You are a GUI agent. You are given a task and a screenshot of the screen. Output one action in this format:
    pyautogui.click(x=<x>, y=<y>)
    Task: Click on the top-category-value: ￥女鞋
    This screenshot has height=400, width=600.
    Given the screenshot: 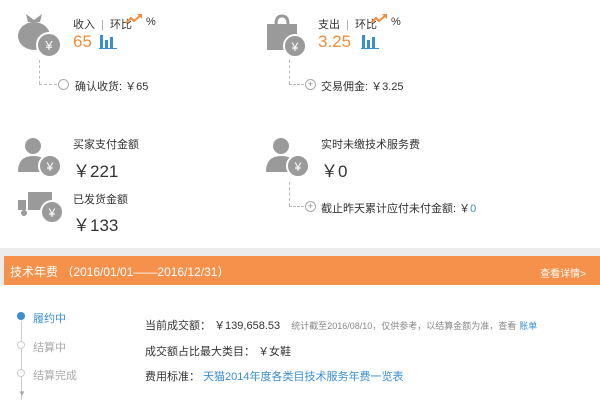 What is the action you would take?
    pyautogui.click(x=275, y=352)
    